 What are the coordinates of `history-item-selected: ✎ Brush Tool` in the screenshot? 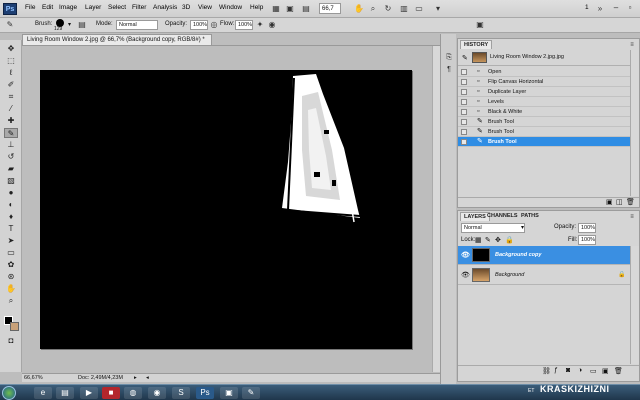 It's located at (544, 142).